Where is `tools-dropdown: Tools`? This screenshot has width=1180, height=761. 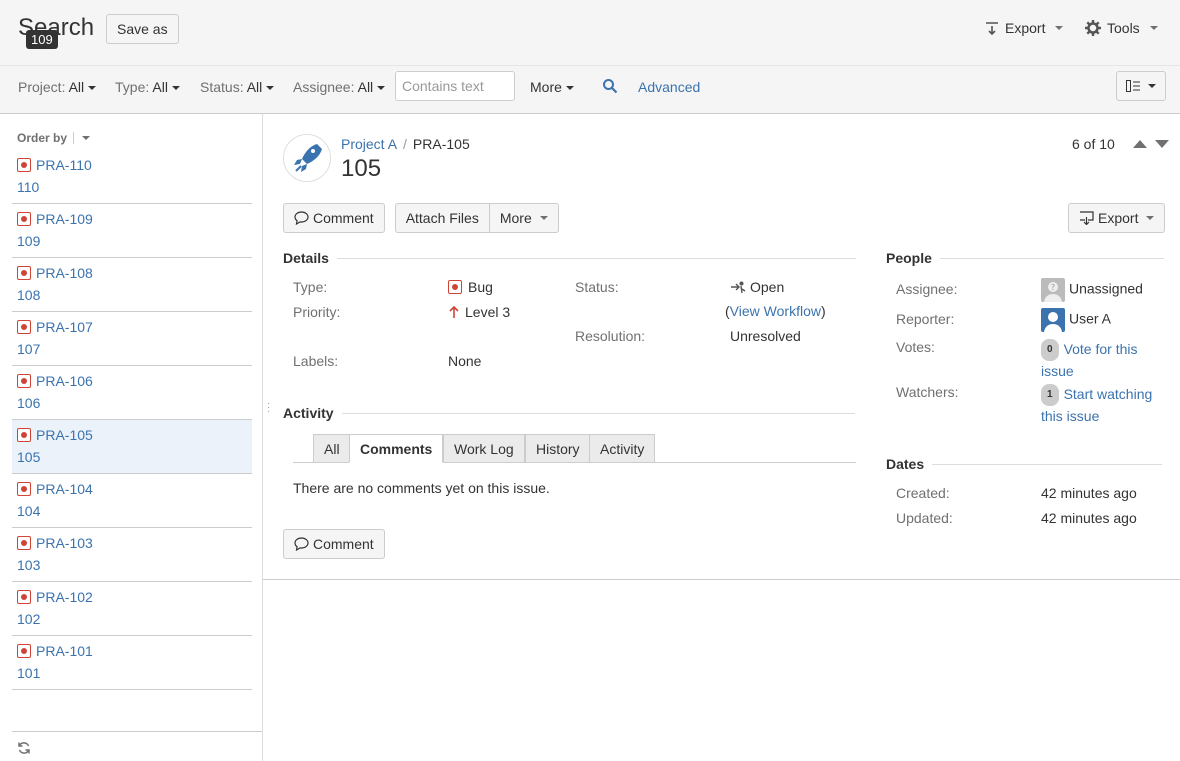
tools-dropdown: Tools is located at coordinates (1121, 28).